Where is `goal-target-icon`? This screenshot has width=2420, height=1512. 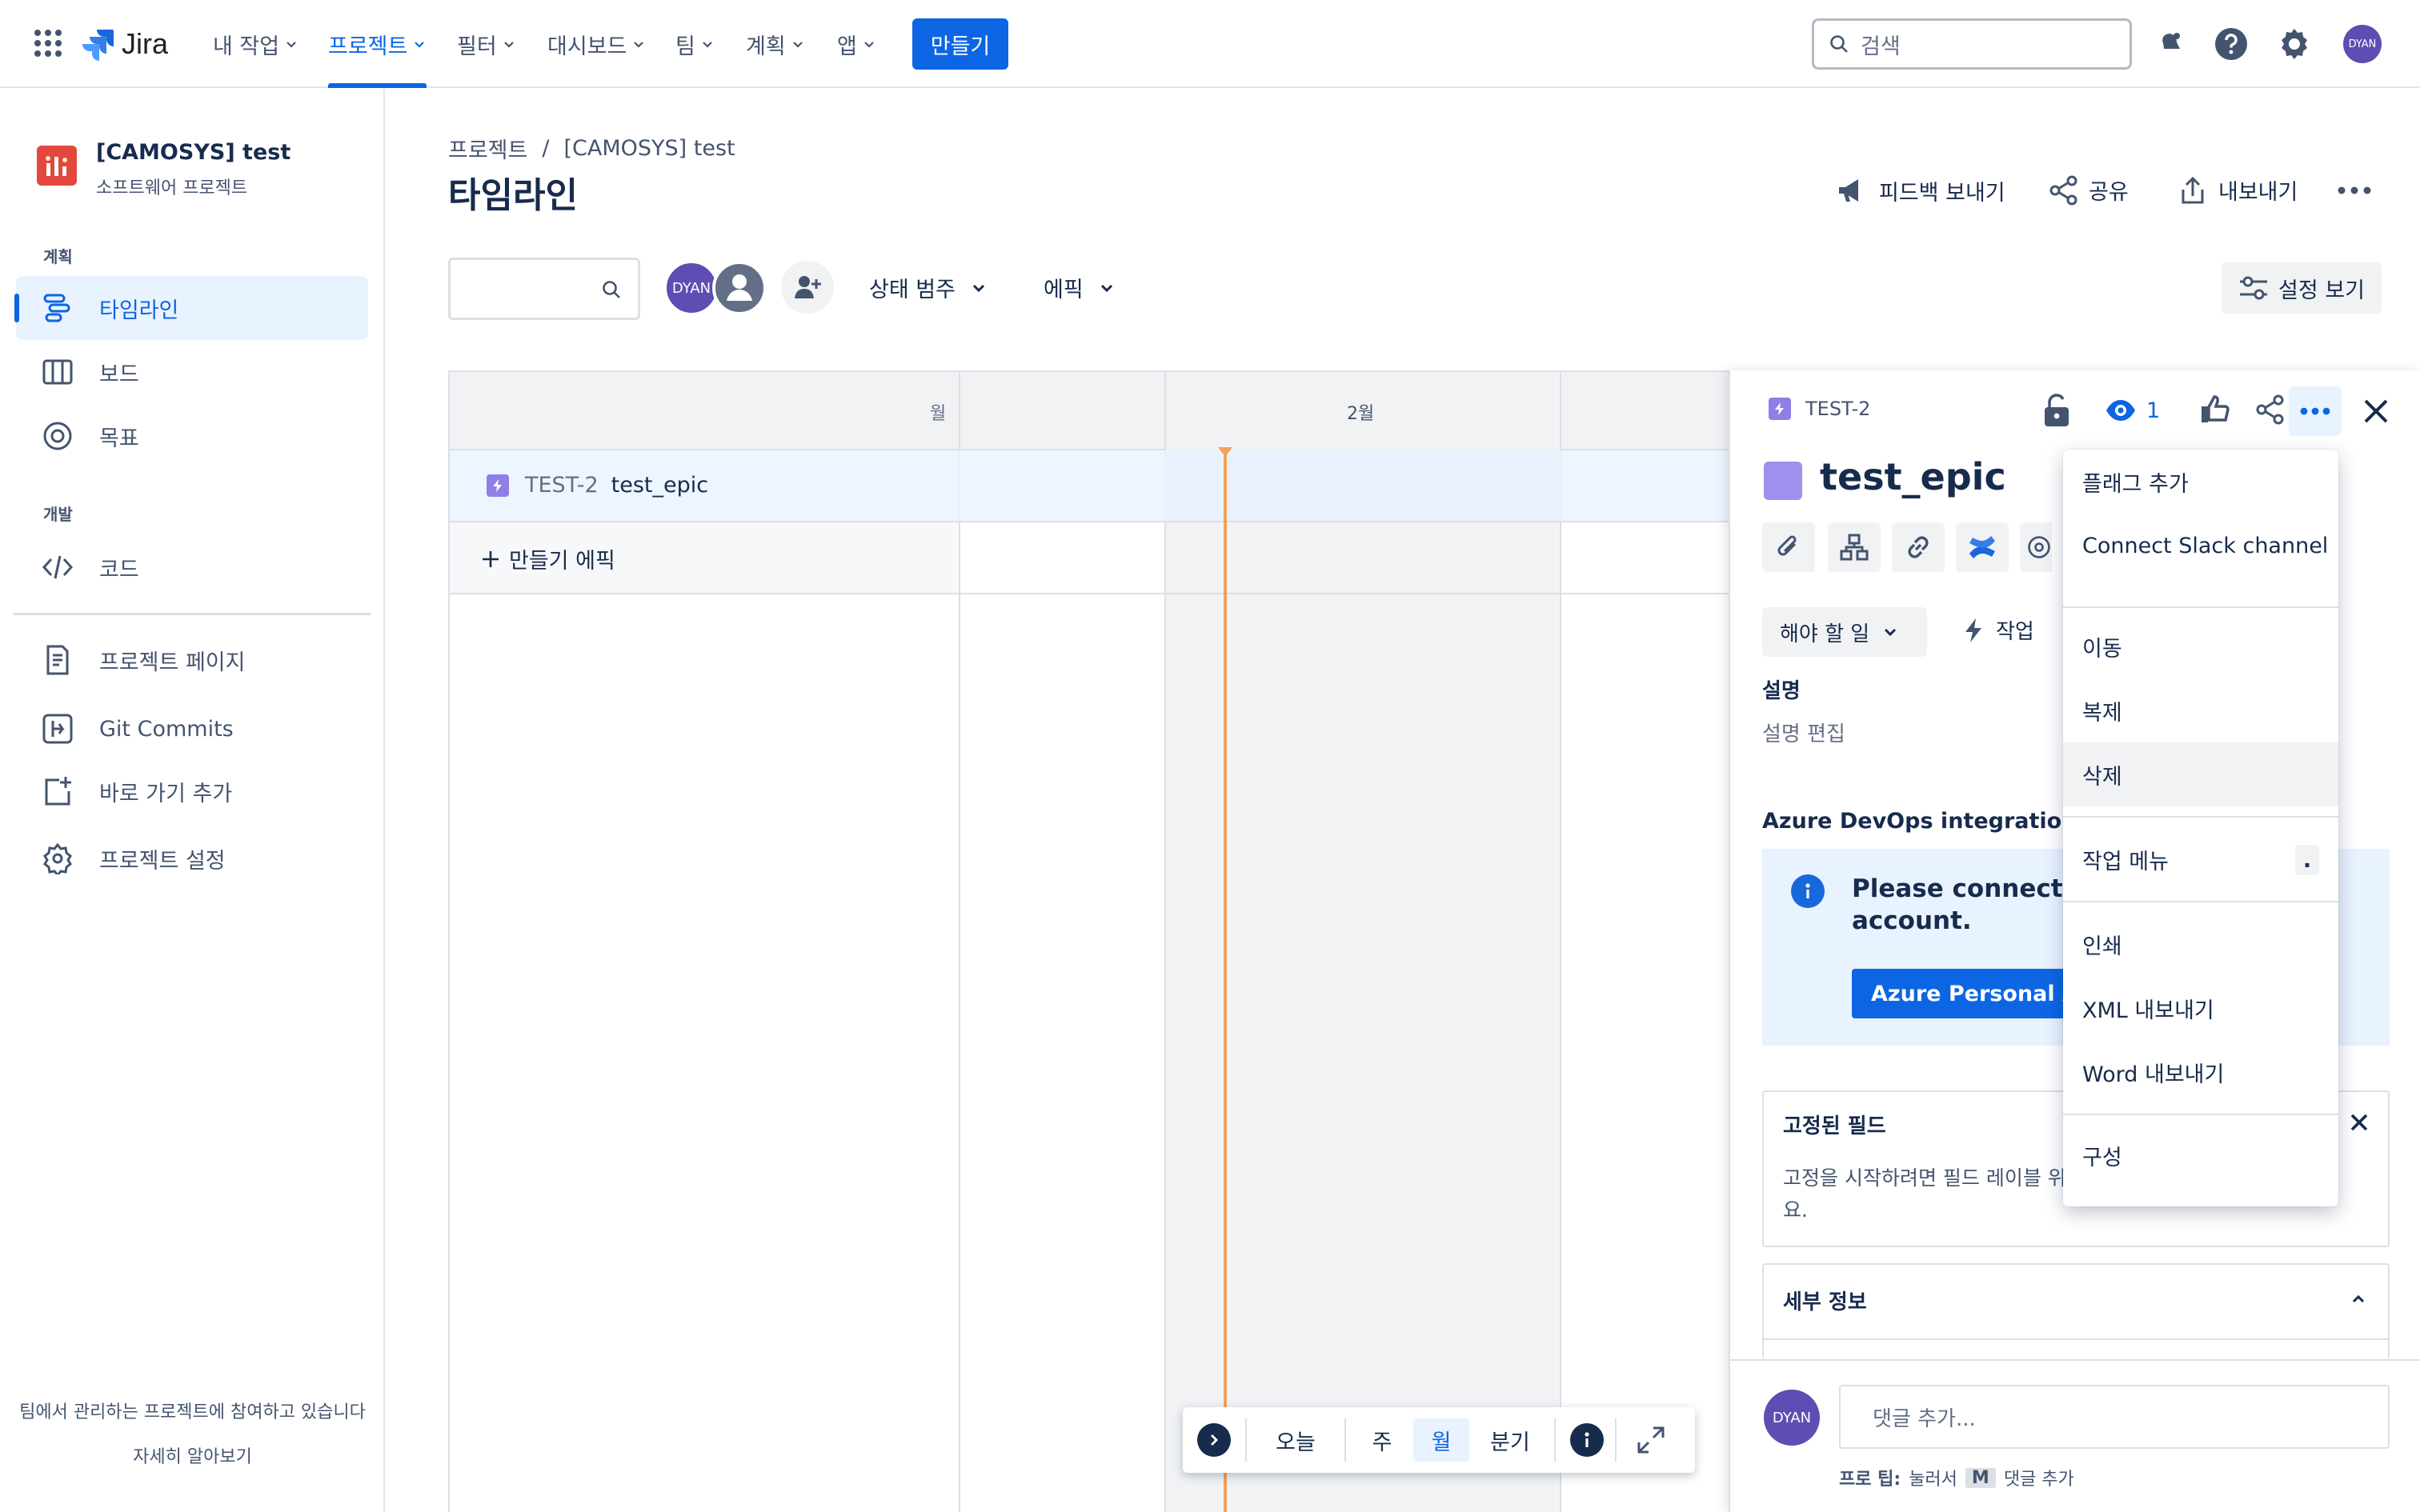
goal-target-icon is located at coordinates (2036, 547).